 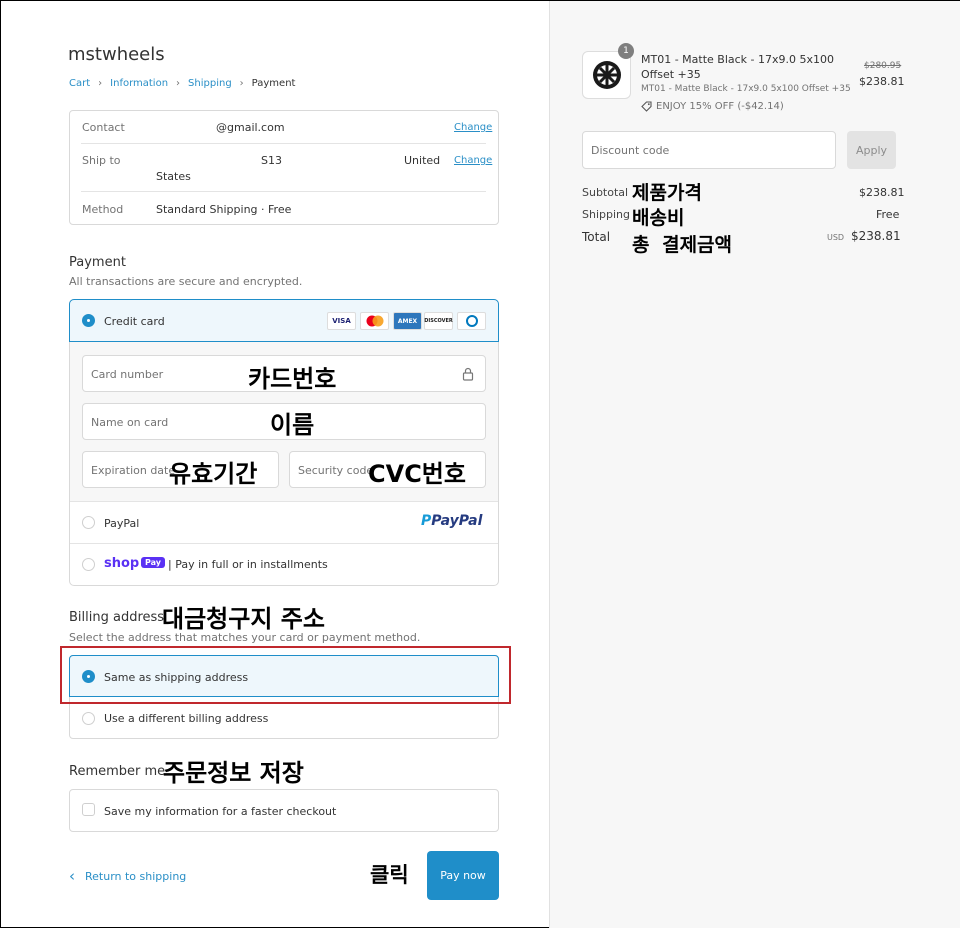 What do you see at coordinates (606, 214) in the screenshot?
I see `shipping-label: Shipping` at bounding box center [606, 214].